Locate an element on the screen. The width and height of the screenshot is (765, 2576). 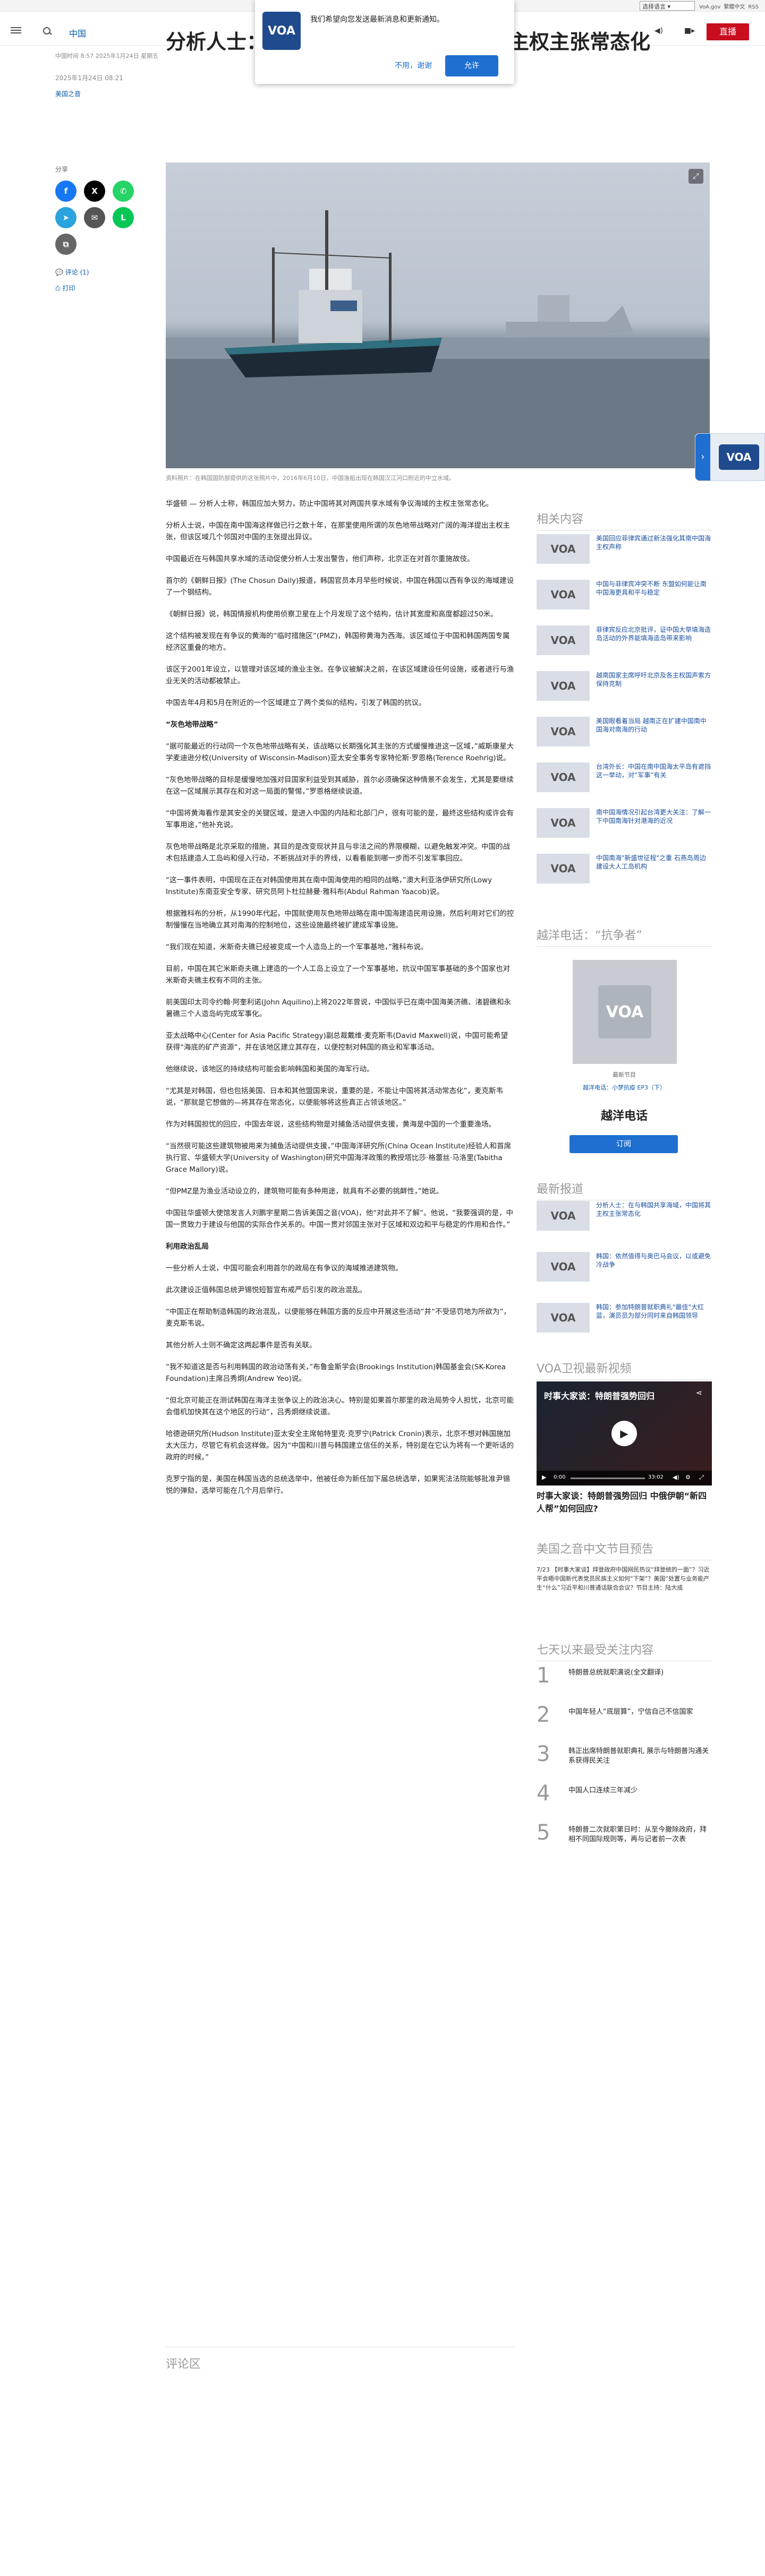
volume-icon: ◀) is located at coordinates (676, 1478).